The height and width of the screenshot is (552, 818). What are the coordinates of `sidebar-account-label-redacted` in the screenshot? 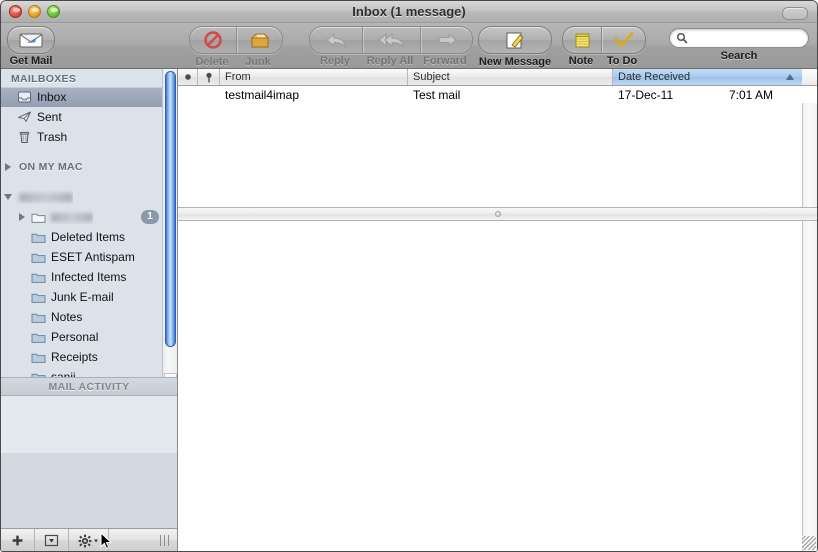 It's located at (46, 198).